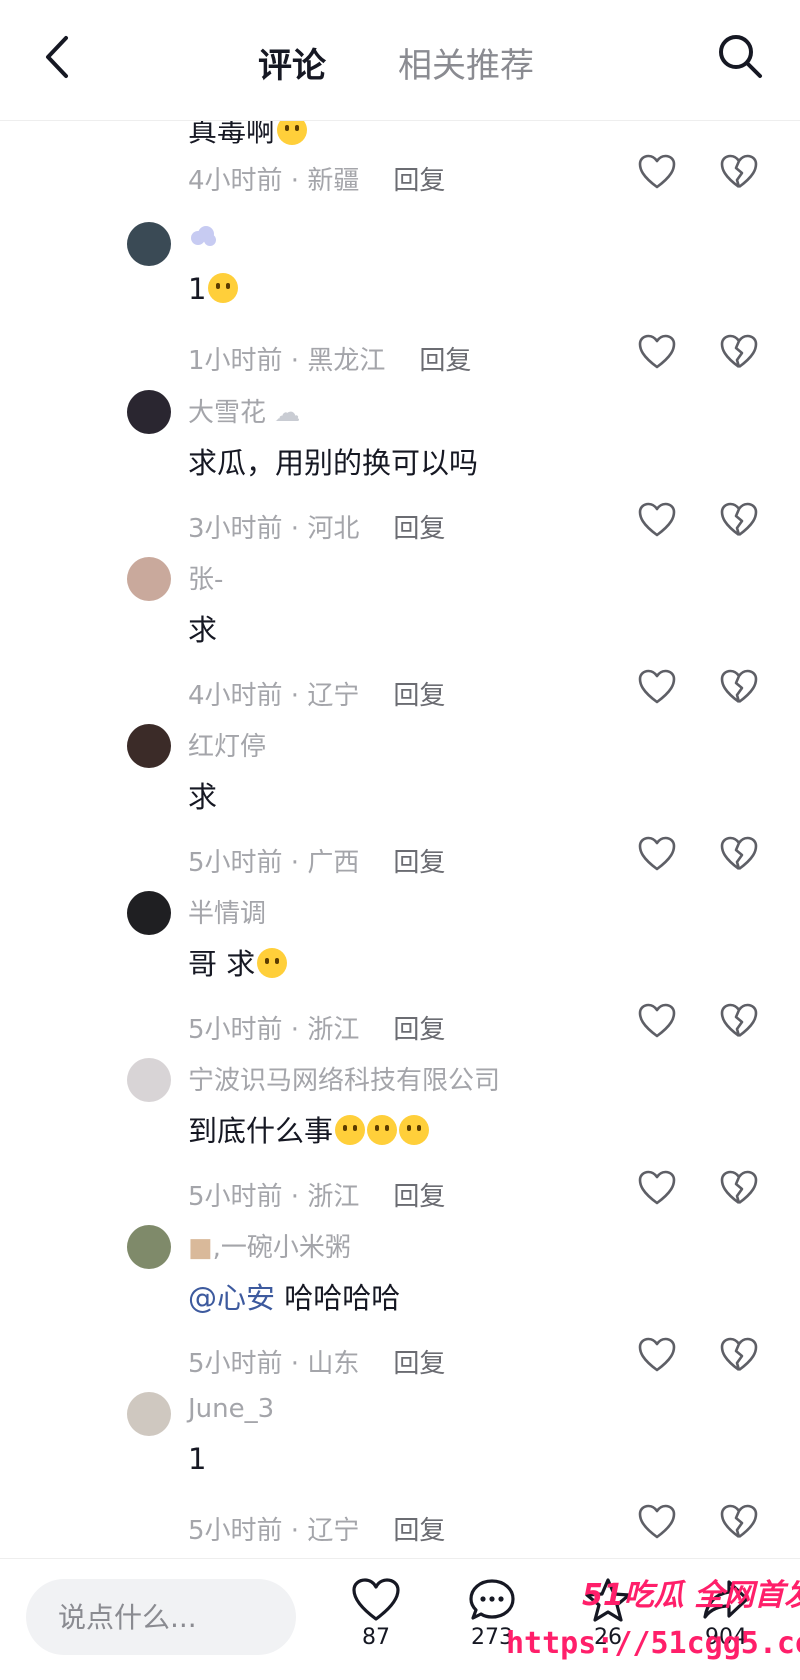 This screenshot has width=800, height=1680. I want to click on comment-item: June_3 1 5小时前 · 辽宁 回复, so click(400, 1475).